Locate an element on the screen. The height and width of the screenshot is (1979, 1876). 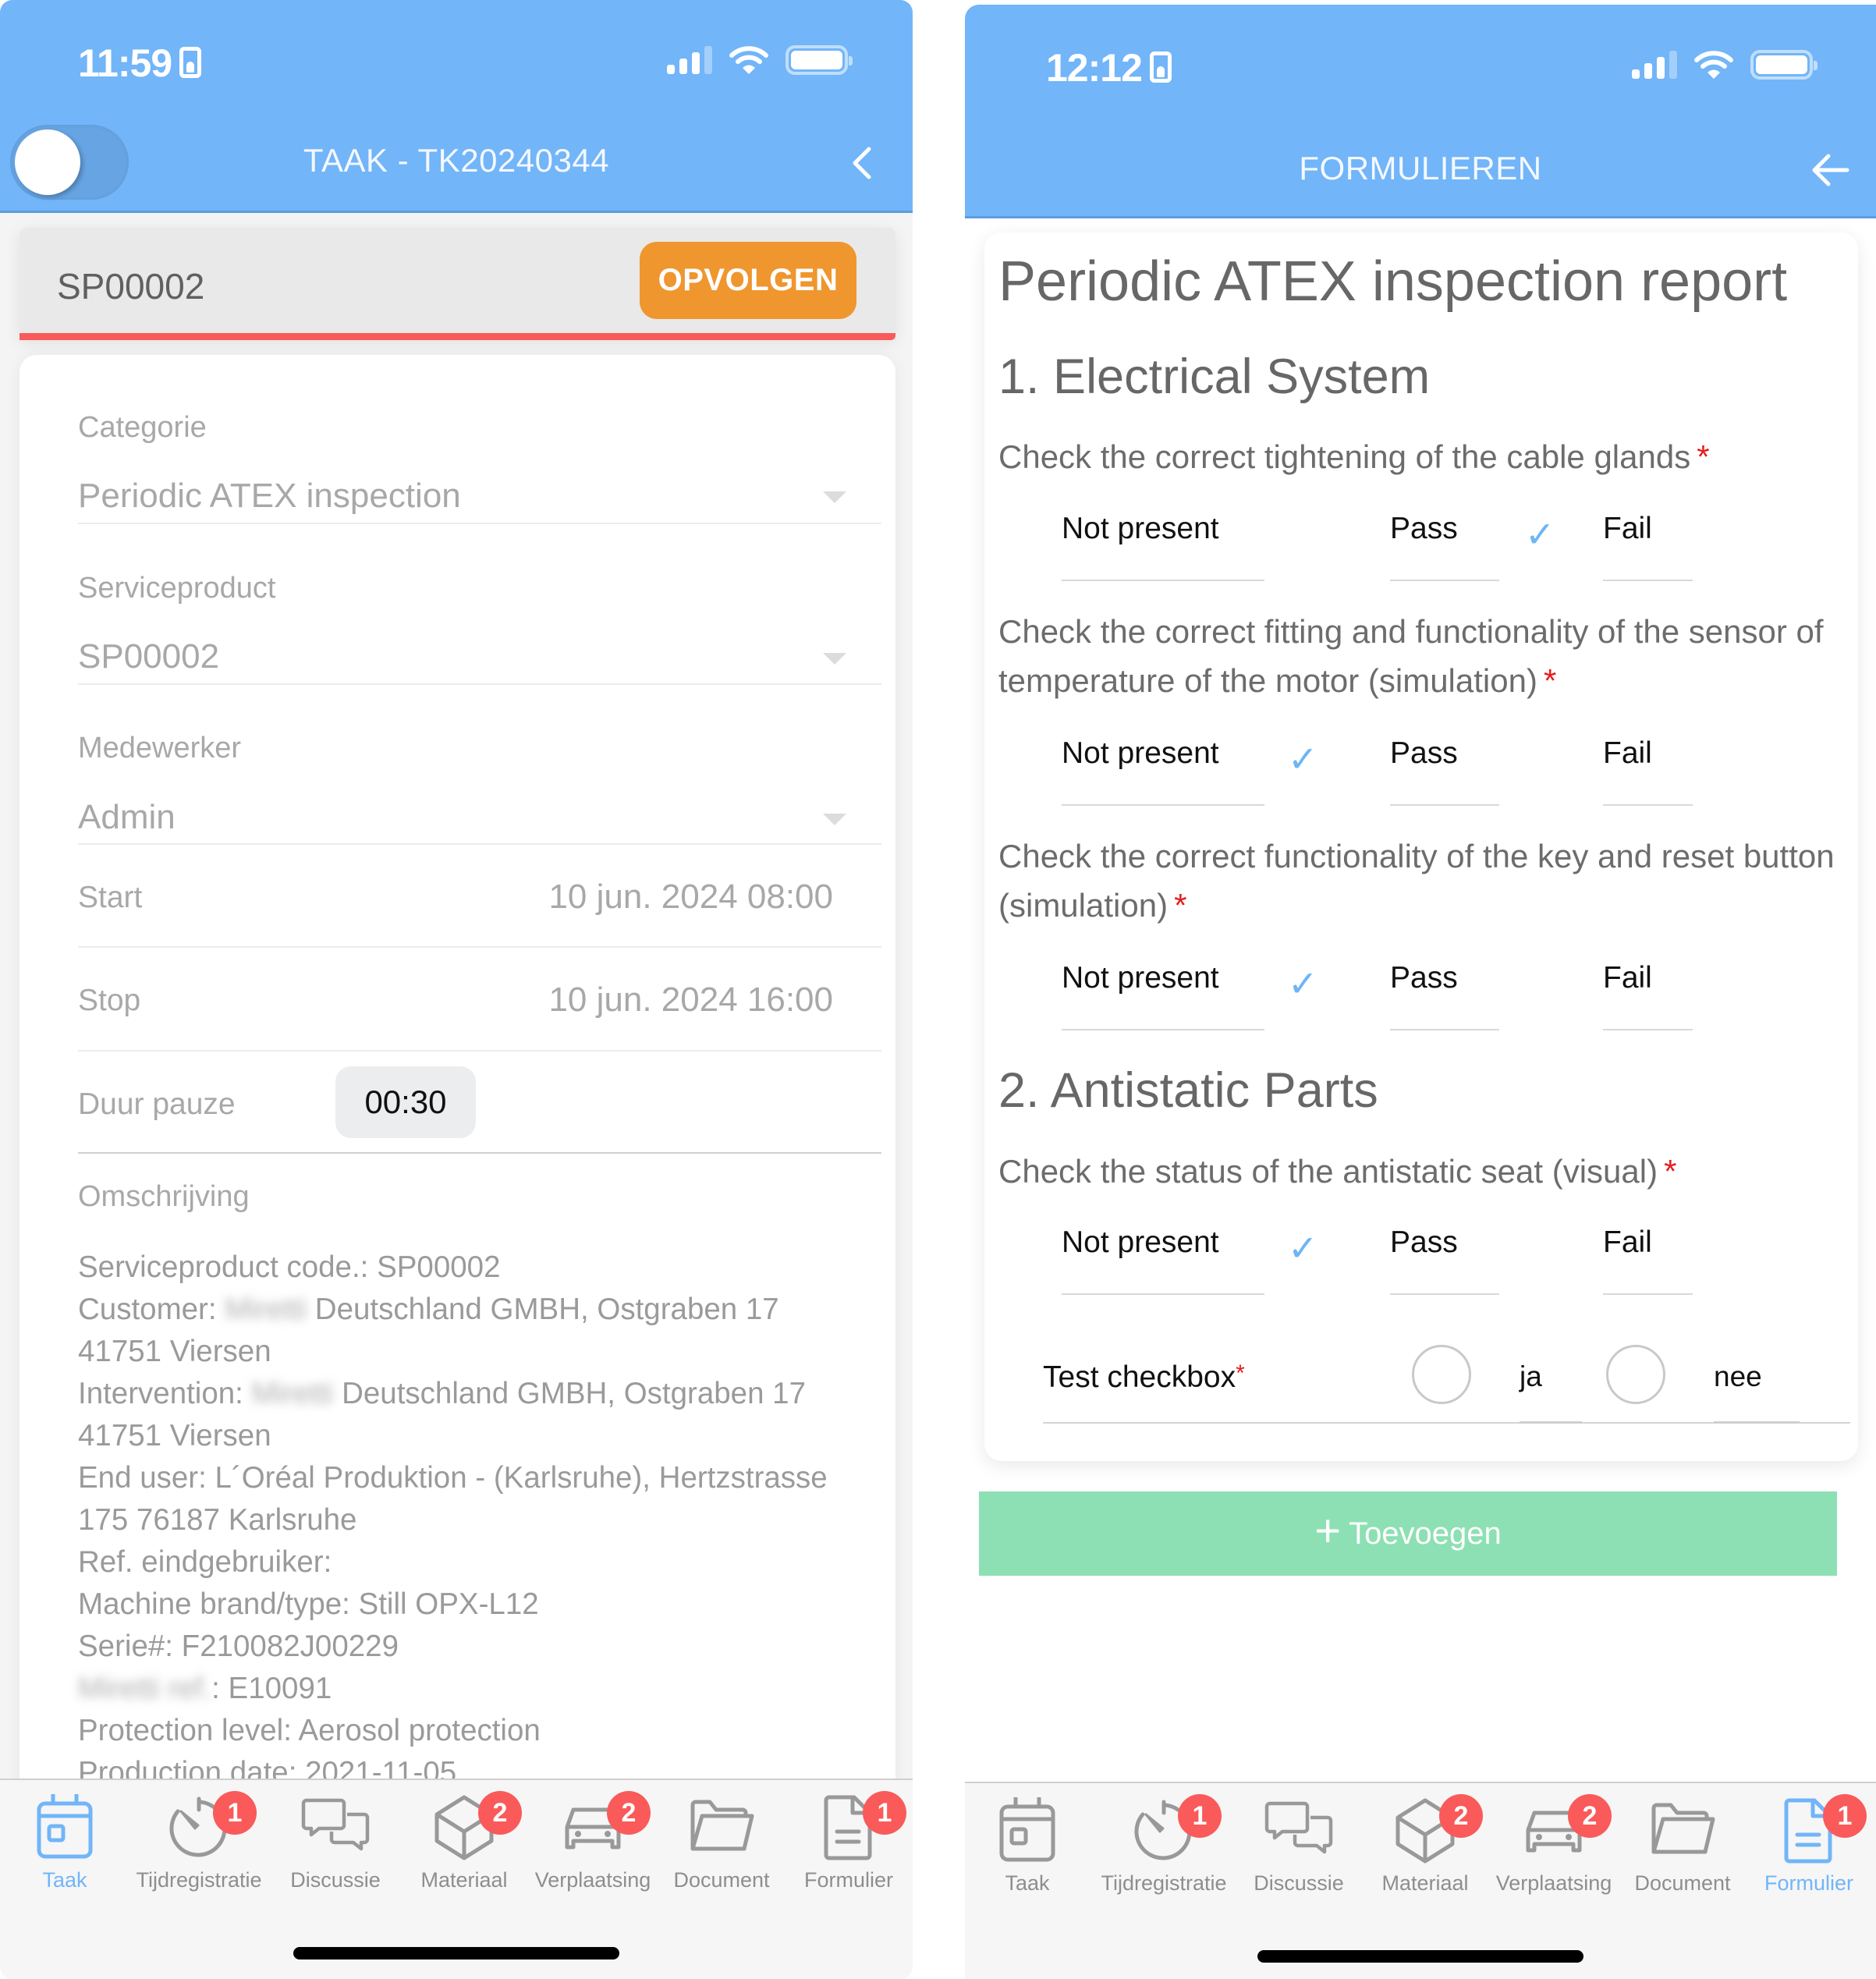
description-line: Protection level: Aerosol protection is located at coordinates (479, 1731).